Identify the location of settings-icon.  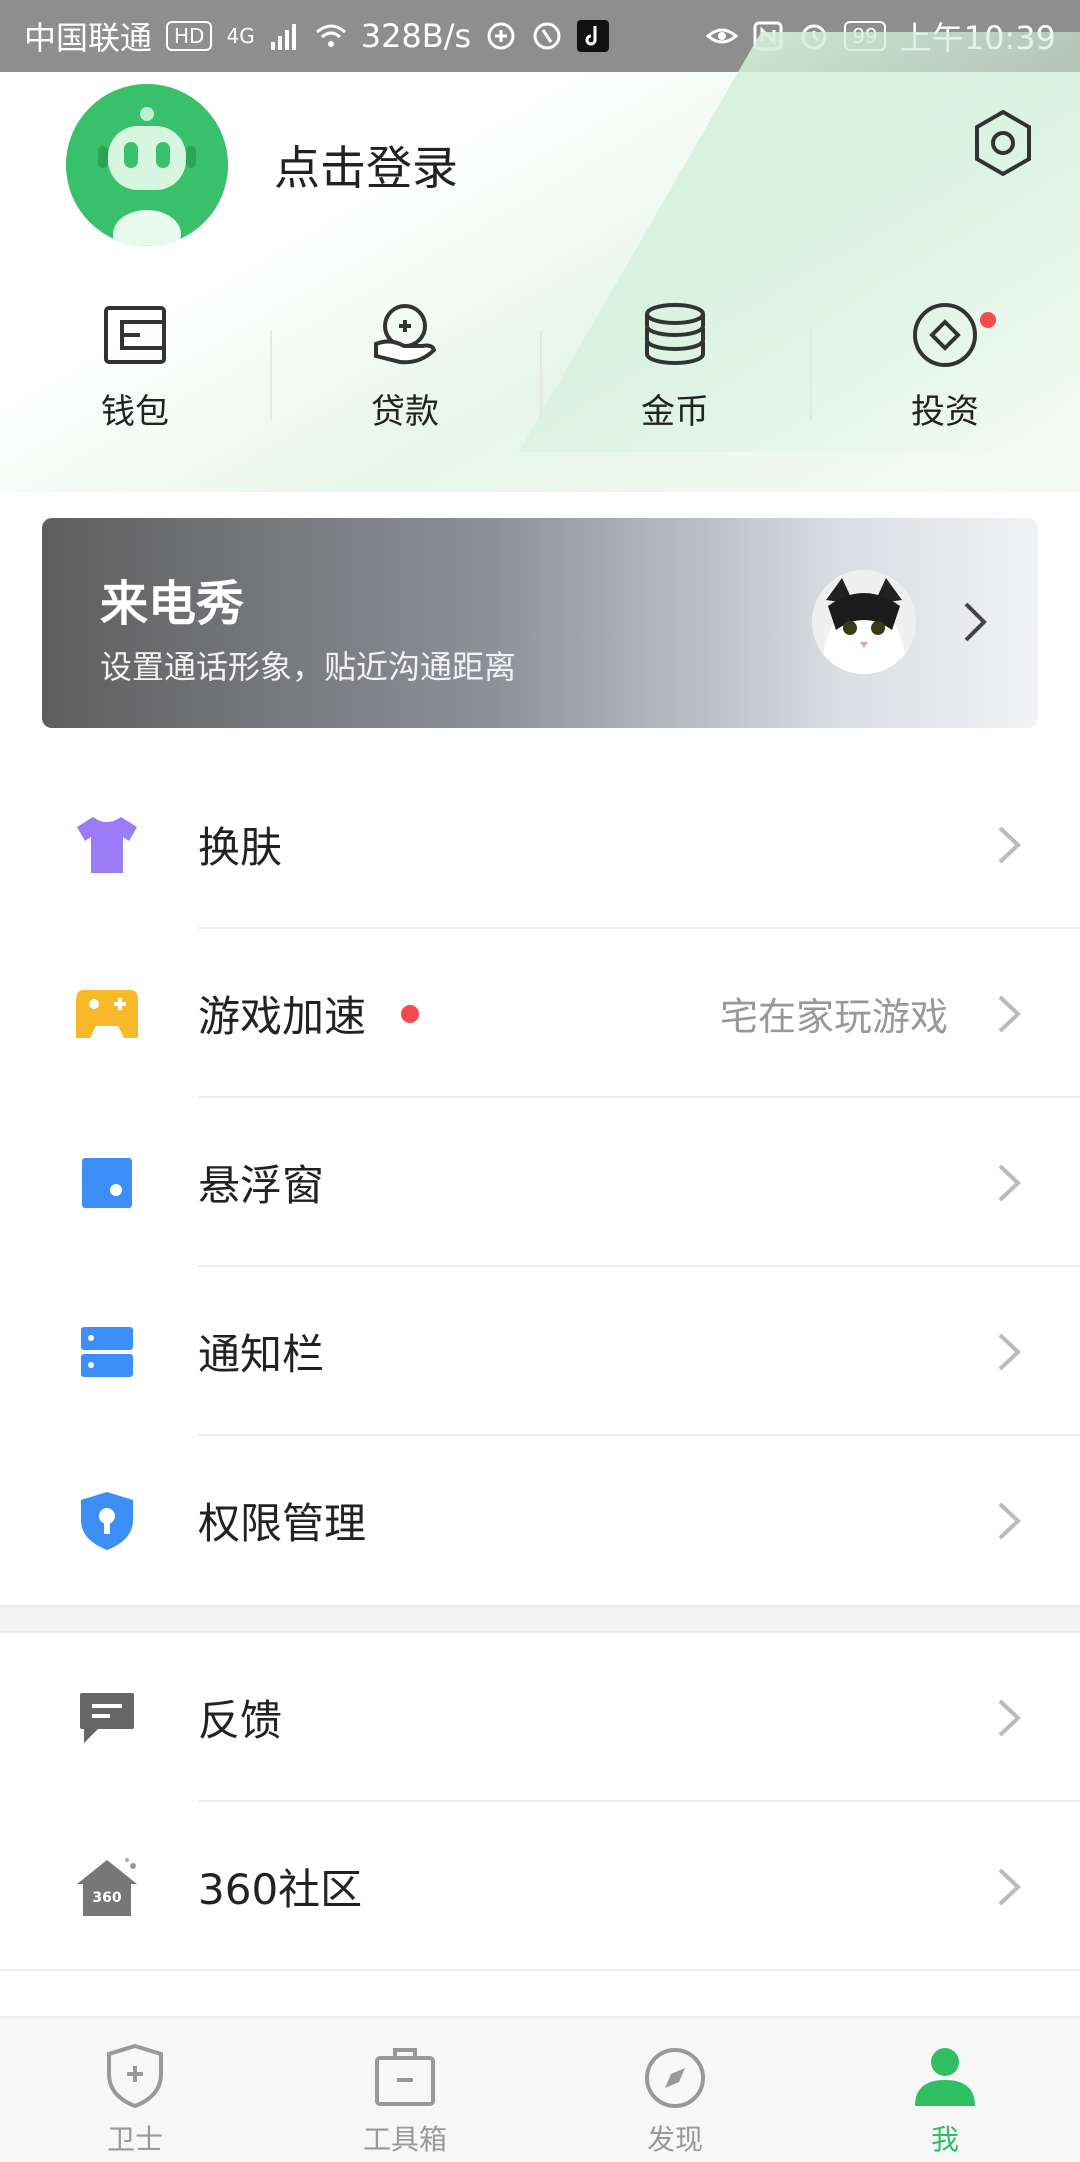
(1003, 143).